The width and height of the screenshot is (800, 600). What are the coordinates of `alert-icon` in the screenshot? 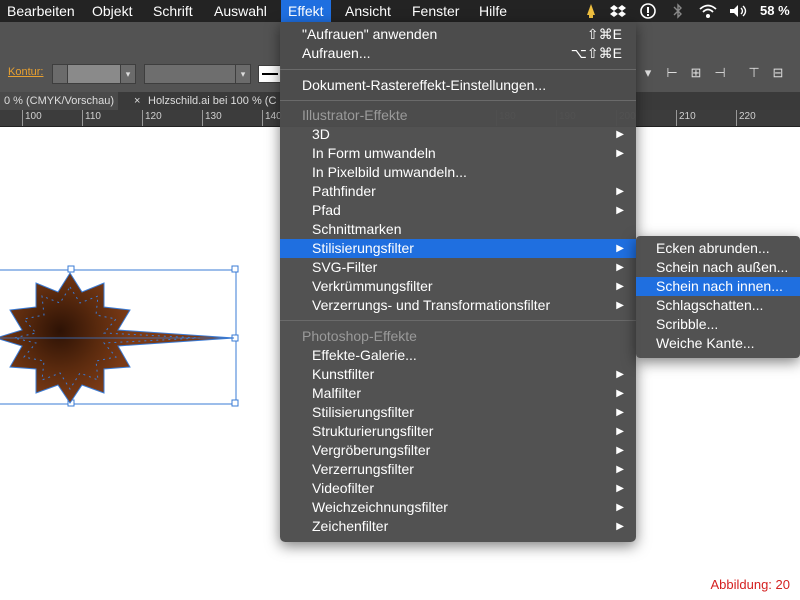 It's located at (648, 11).